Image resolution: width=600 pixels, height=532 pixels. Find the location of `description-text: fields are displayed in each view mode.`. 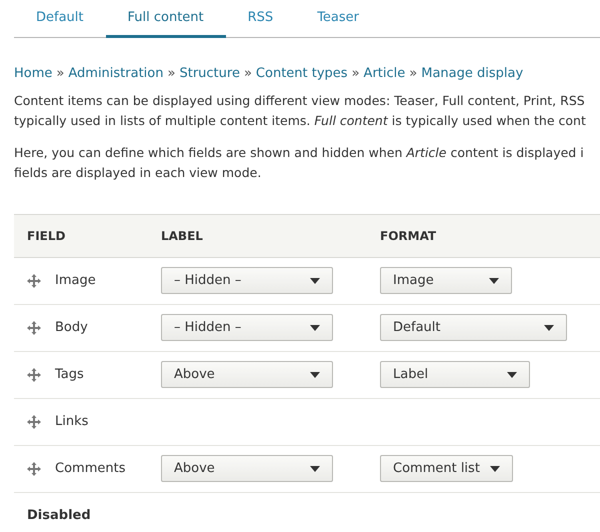

description-text: fields are displayed in each view mode. is located at coordinates (138, 173).